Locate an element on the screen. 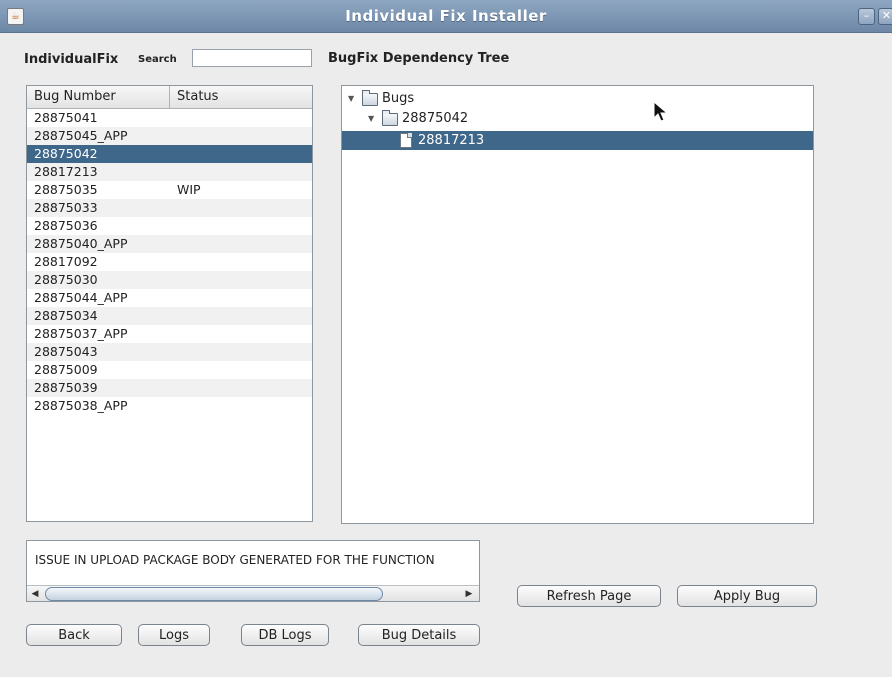  table-row: 28875030 is located at coordinates (169, 280).